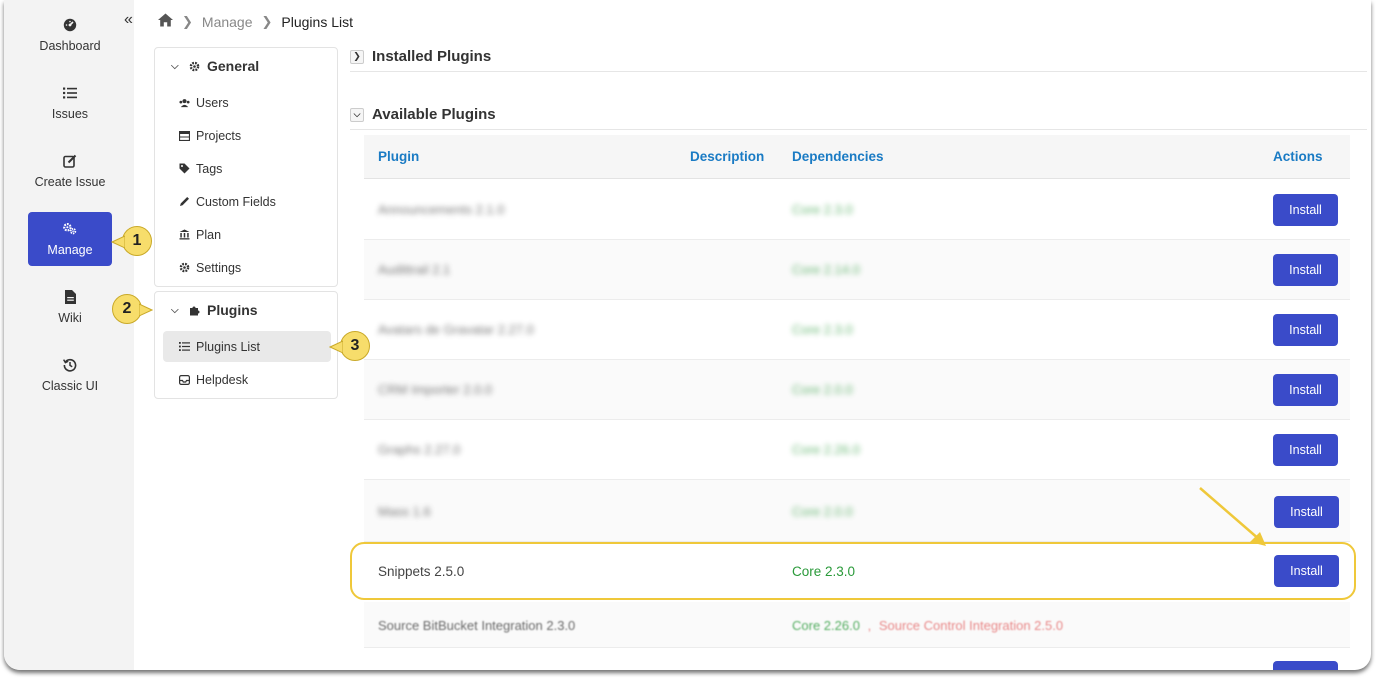 Image resolution: width=1376 pixels, height=680 pixels. I want to click on table-icon, so click(184, 135).